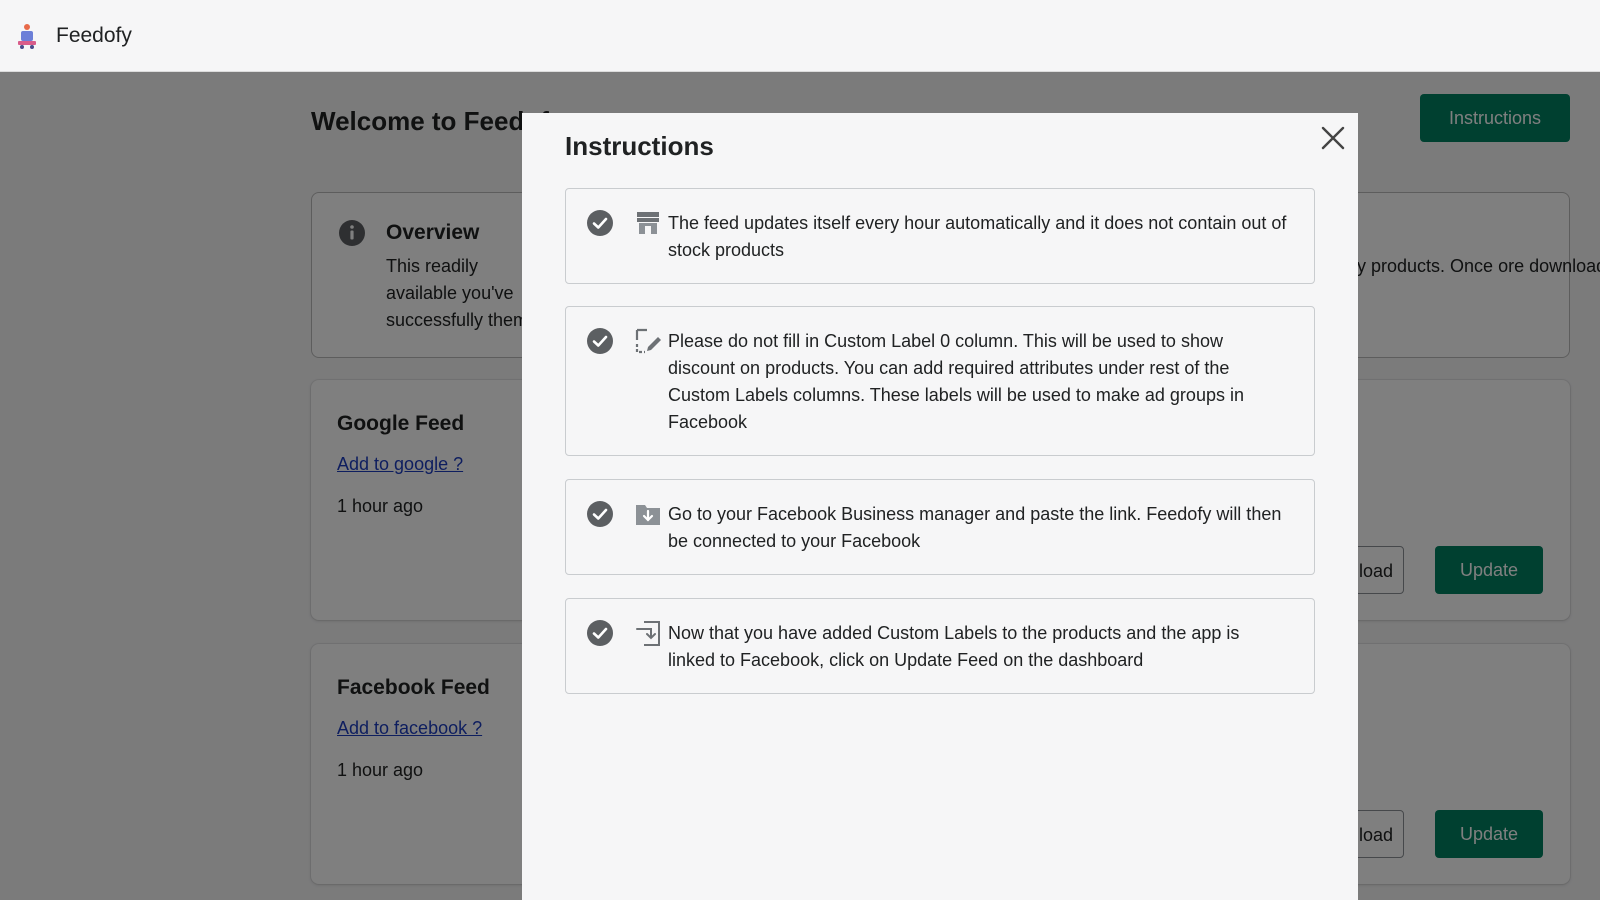 The height and width of the screenshot is (900, 1600). What do you see at coordinates (648, 633) in the screenshot?
I see `import-icon` at bounding box center [648, 633].